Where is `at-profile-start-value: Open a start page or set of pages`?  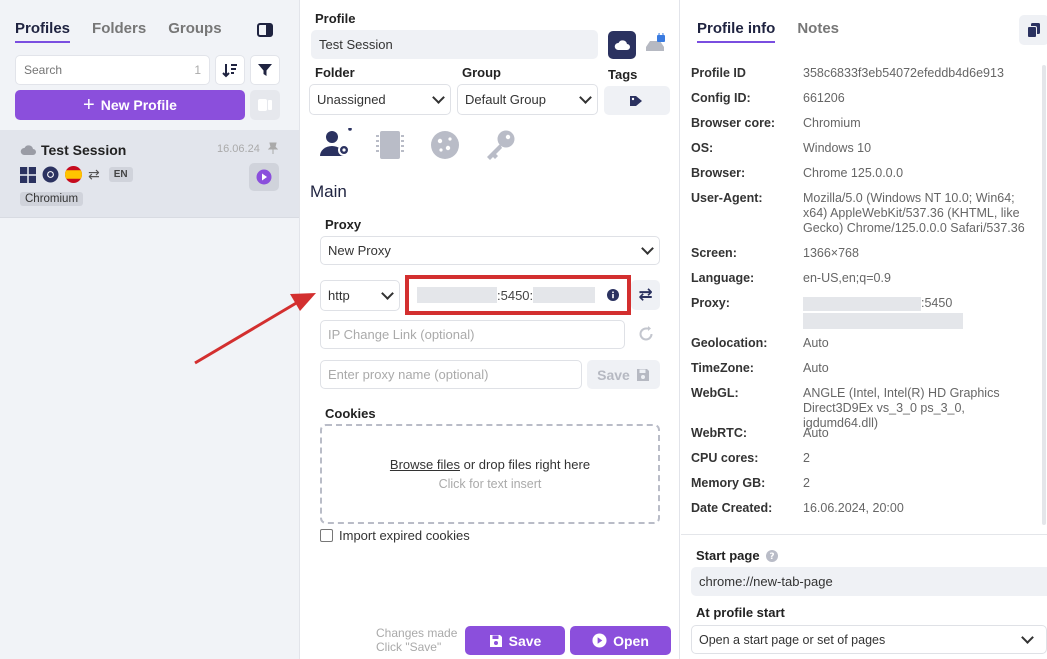
at-profile-start-value: Open a start page or set of pages is located at coordinates (792, 639).